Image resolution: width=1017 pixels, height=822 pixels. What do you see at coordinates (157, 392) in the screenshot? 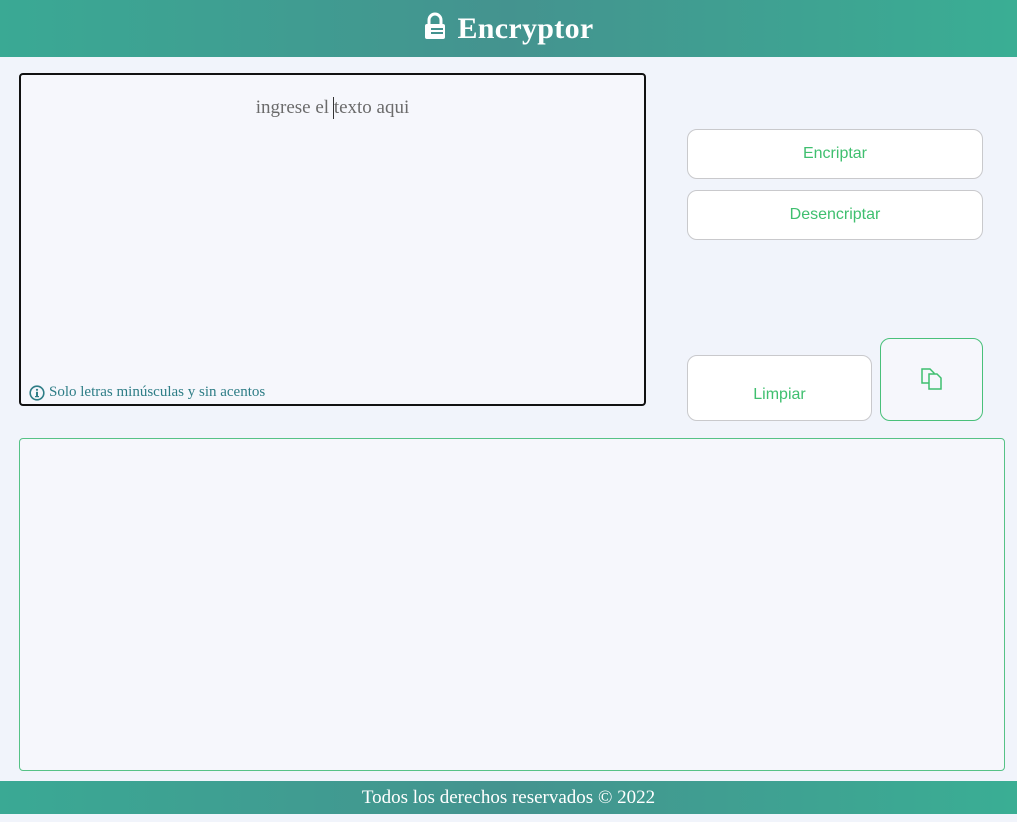
I see `input-hint-text: Solo letras minúsculas y sin acentos` at bounding box center [157, 392].